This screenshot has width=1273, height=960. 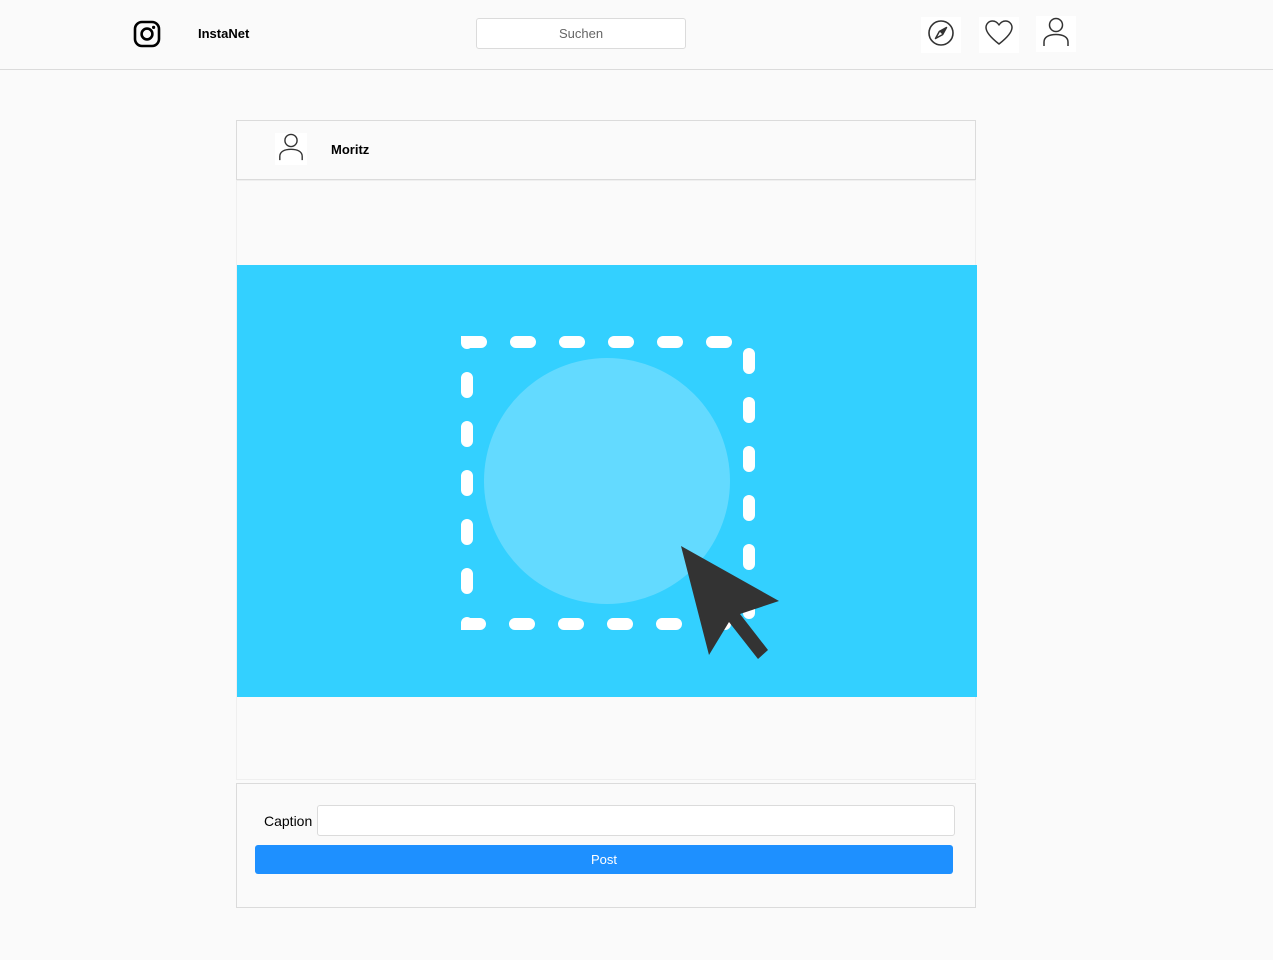 I want to click on brand-name: InstaNet, so click(x=223, y=33).